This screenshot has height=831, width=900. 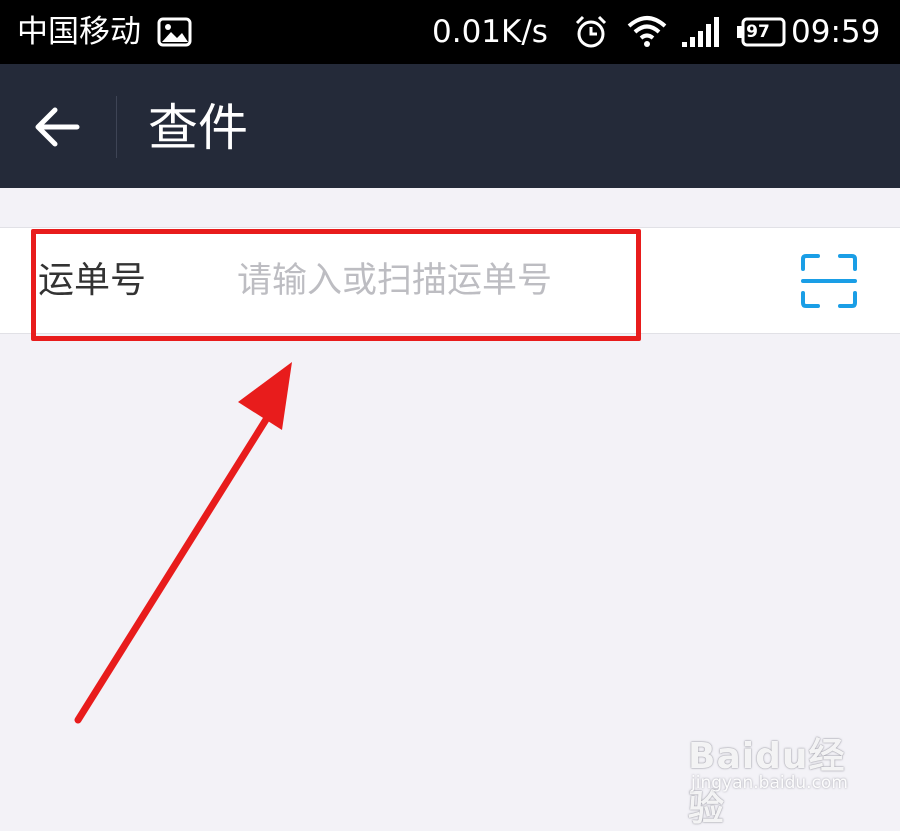 I want to click on page-title: 查件, so click(x=198, y=128).